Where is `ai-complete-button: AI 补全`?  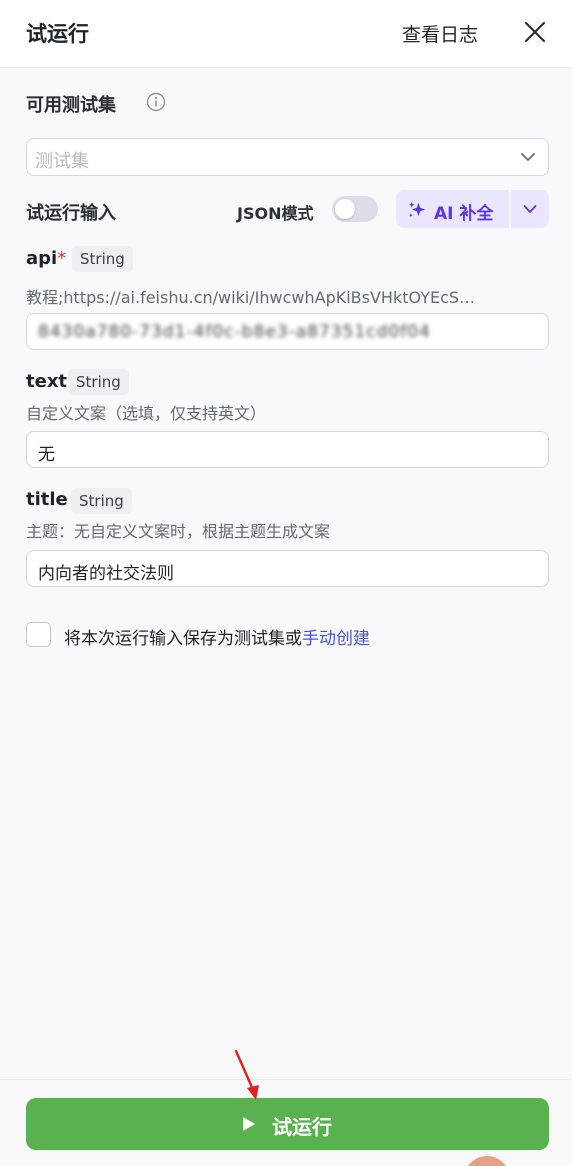 ai-complete-button: AI 补全 is located at coordinates (452, 209).